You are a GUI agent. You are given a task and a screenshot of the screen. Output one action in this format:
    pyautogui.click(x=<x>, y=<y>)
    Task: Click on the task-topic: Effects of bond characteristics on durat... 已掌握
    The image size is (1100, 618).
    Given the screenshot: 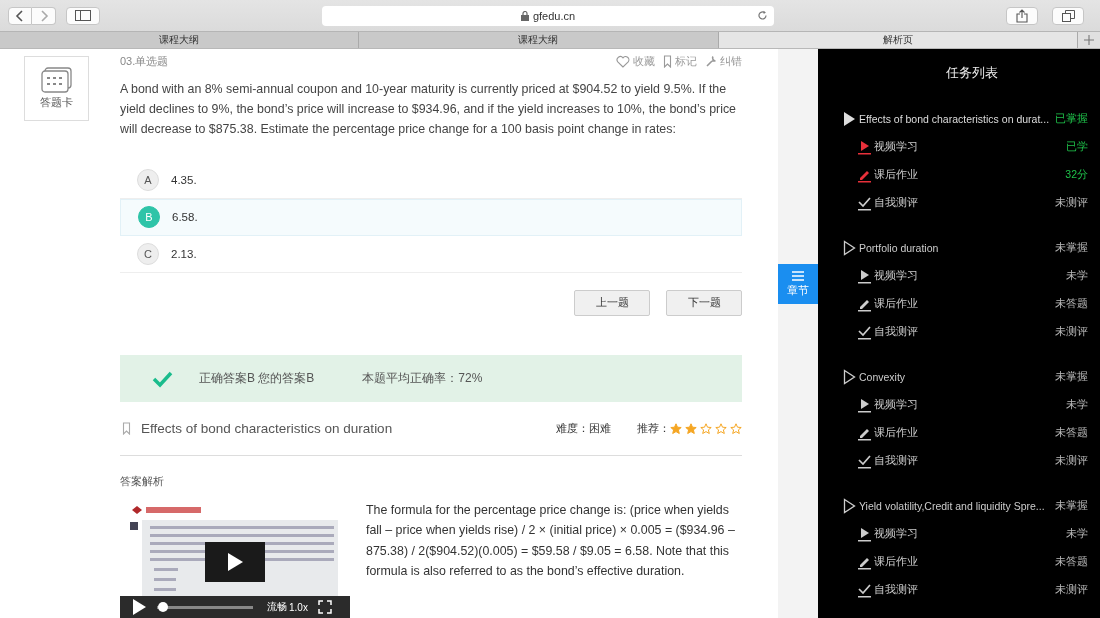 What is the action you would take?
    pyautogui.click(x=965, y=119)
    